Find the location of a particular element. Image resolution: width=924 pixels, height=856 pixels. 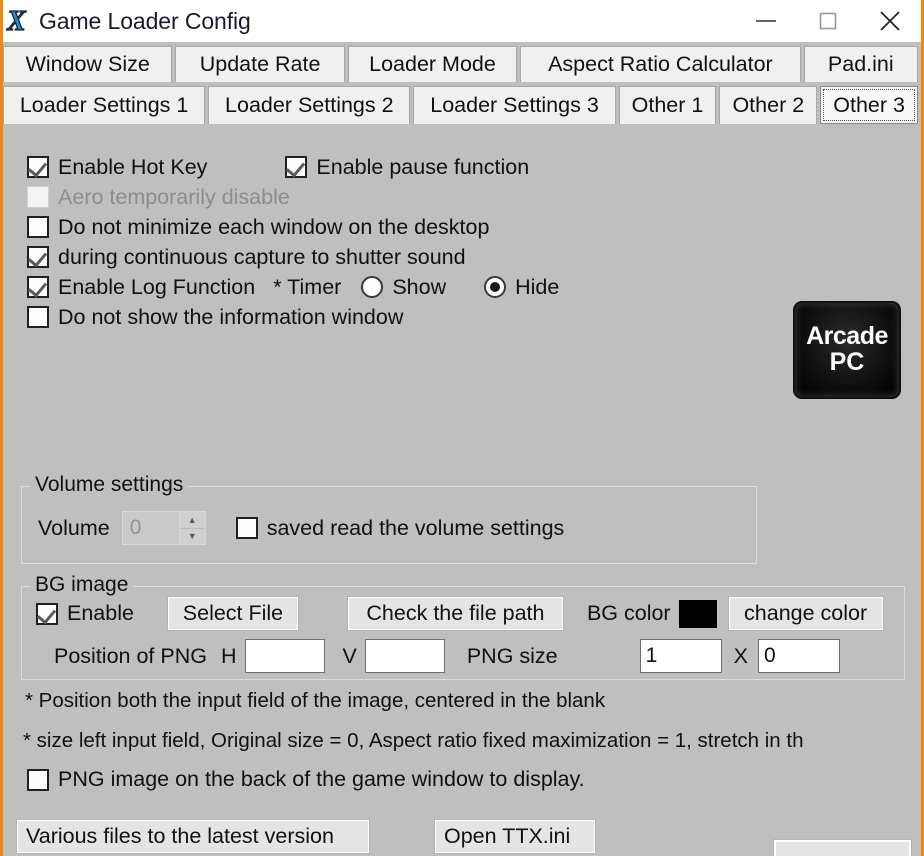

stepper-arrows: ▲ ▼ is located at coordinates (191, 528).